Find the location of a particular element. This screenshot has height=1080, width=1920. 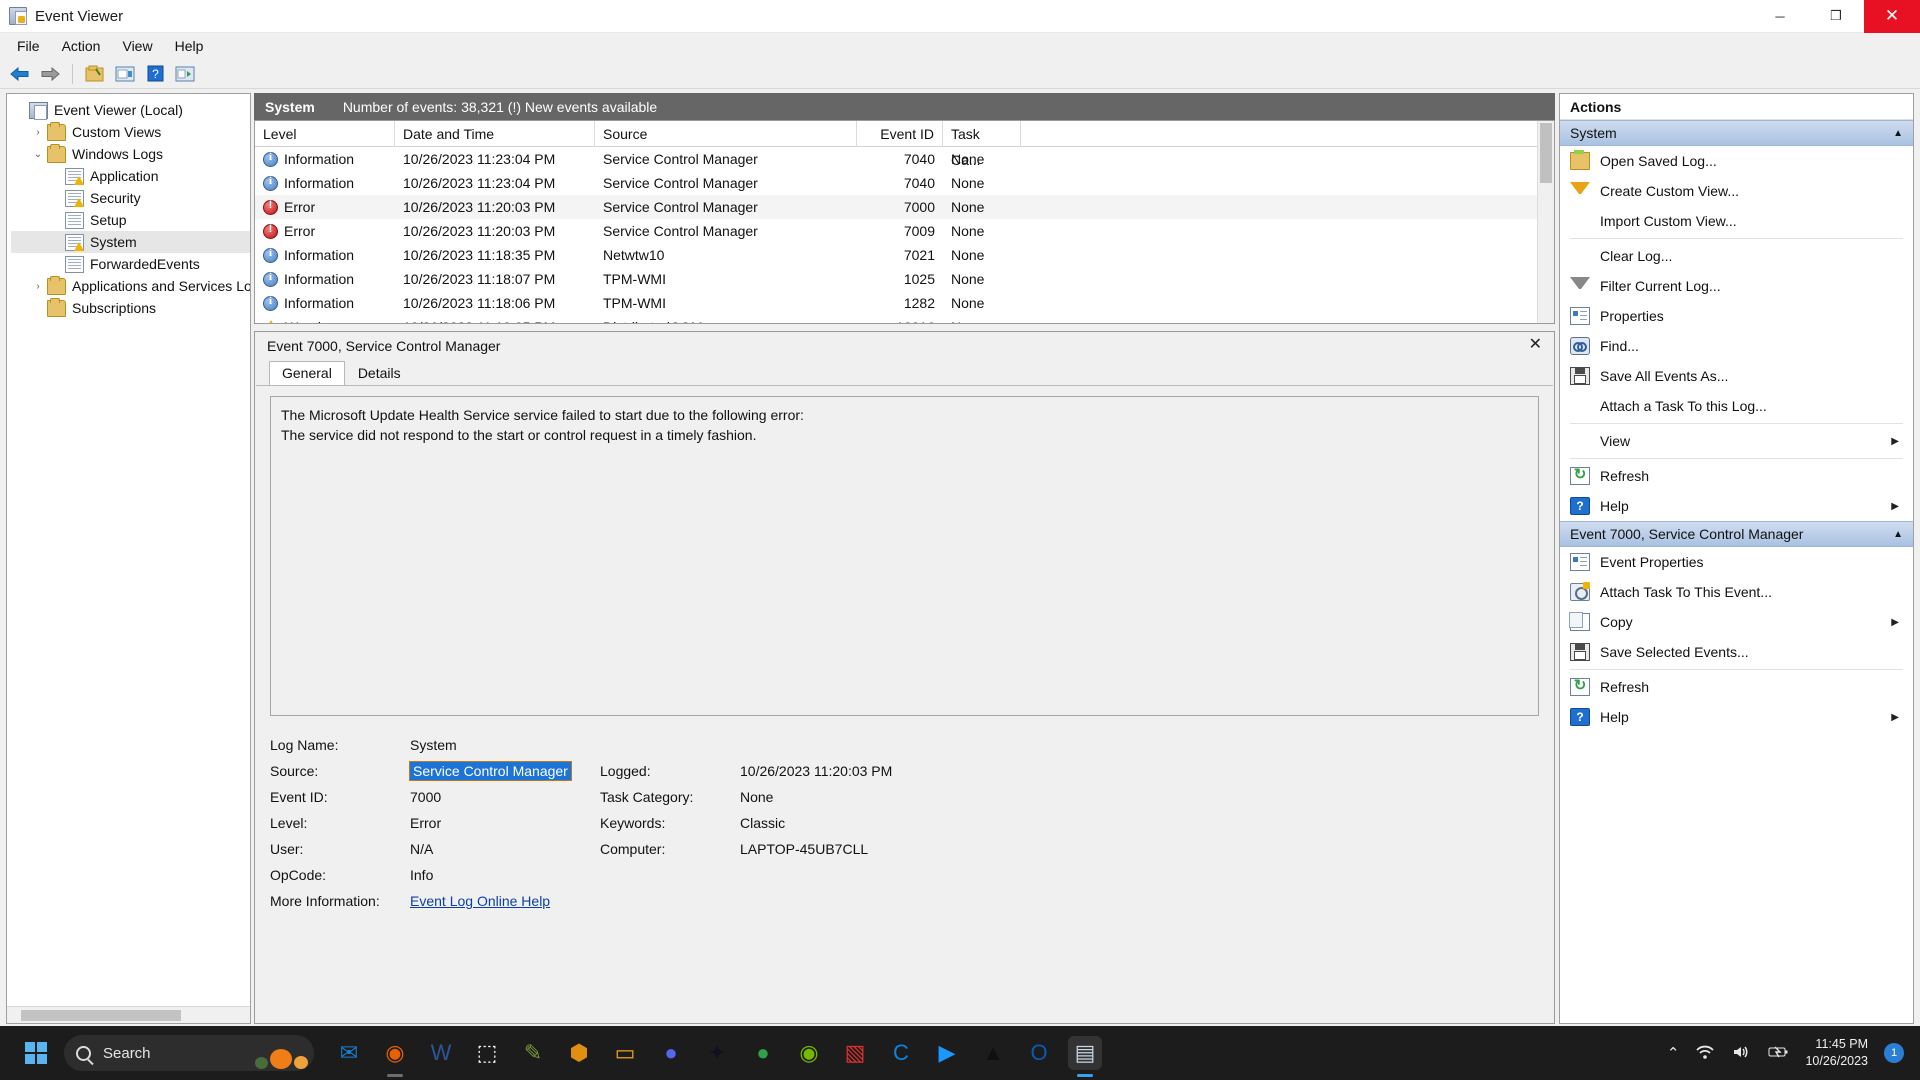

action-item-properties: Properties is located at coordinates (1736, 316).